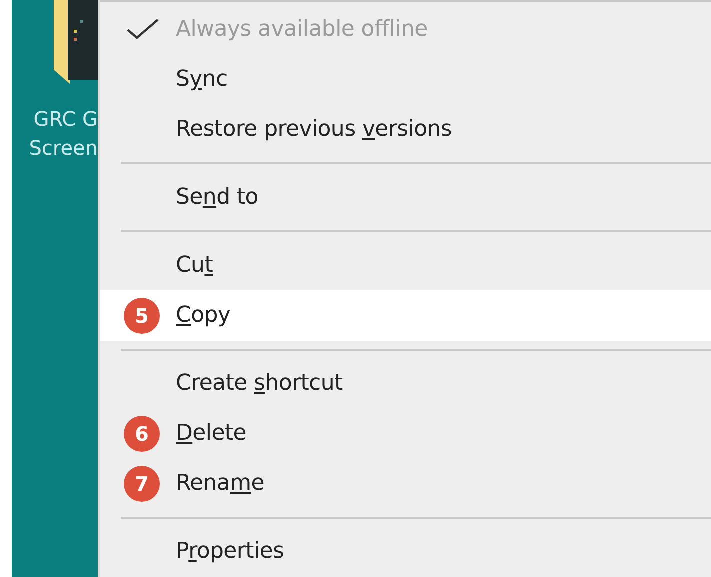  Describe the element at coordinates (405, 265) in the screenshot. I see `menu-item: Cut` at that location.